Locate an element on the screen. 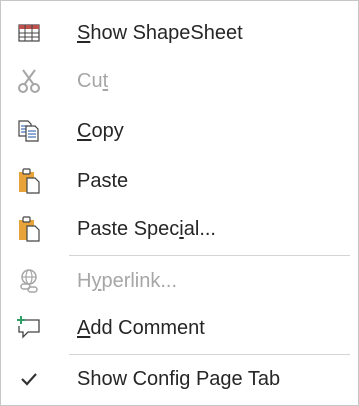 This screenshot has width=359, height=406. add-comment-icon is located at coordinates (29, 328).